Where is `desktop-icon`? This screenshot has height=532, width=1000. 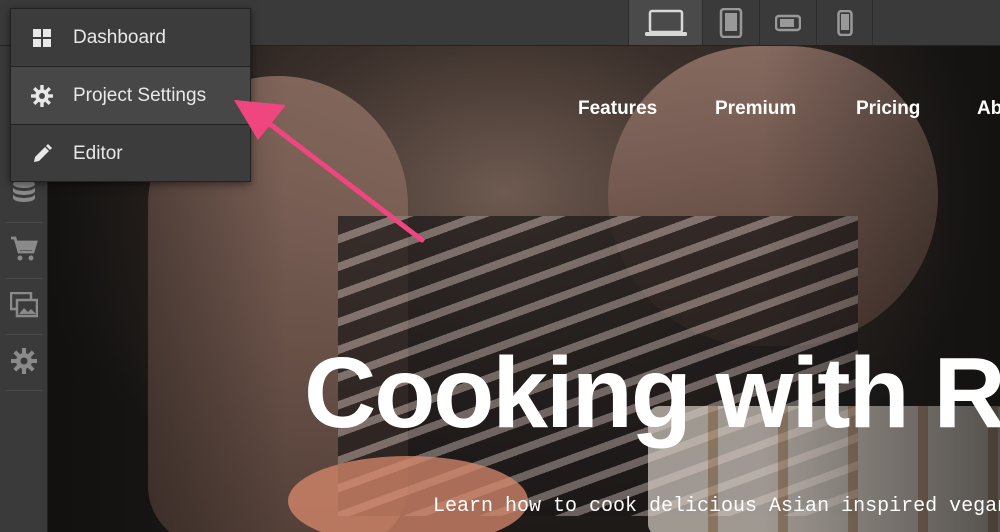 desktop-icon is located at coordinates (665, 22).